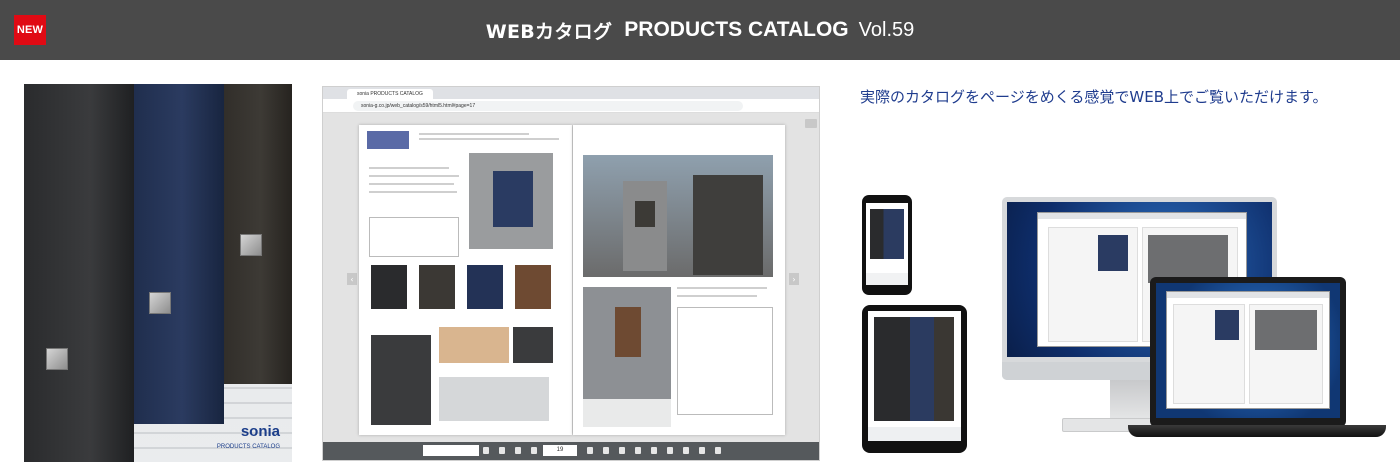  Describe the element at coordinates (725, 361) in the screenshot. I see `stand-drawing` at that location.